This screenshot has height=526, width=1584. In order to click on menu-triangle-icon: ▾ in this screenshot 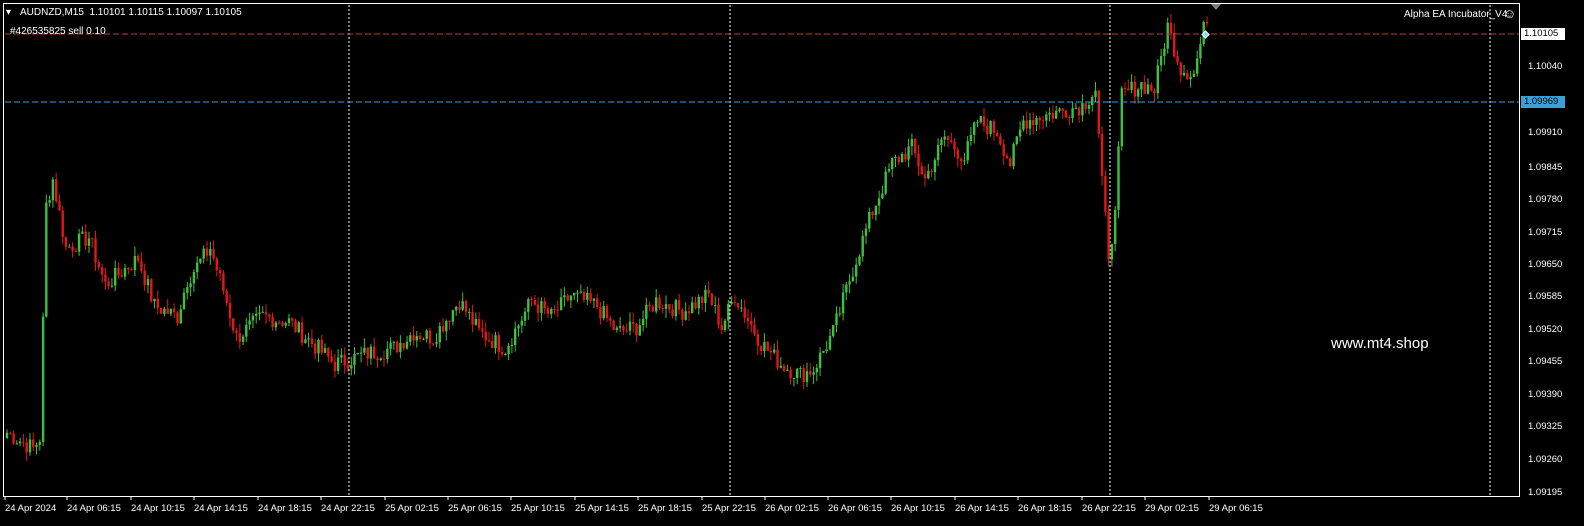, I will do `click(8, 12)`.